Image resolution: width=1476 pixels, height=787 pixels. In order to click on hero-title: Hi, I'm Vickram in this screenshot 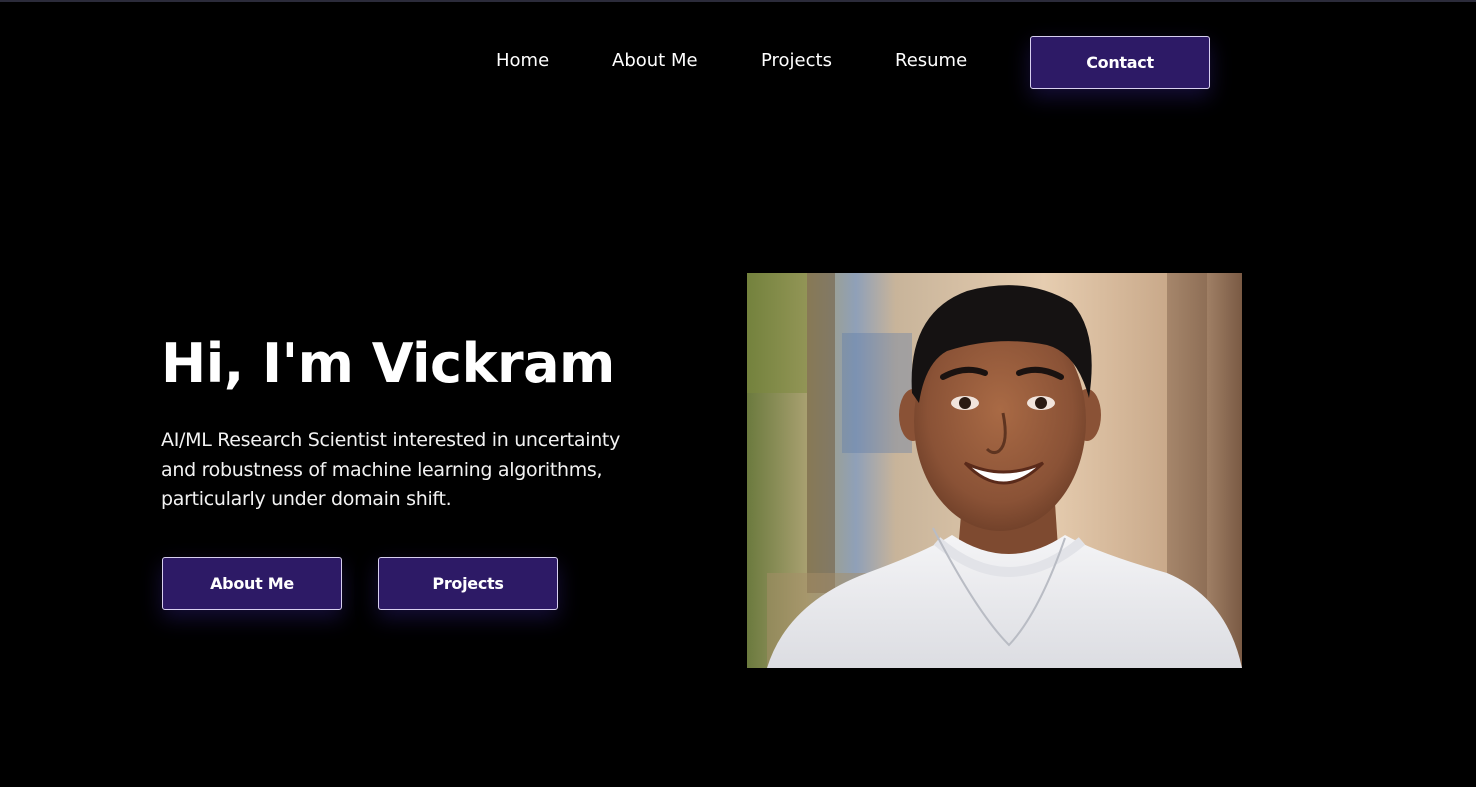, I will do `click(388, 363)`.